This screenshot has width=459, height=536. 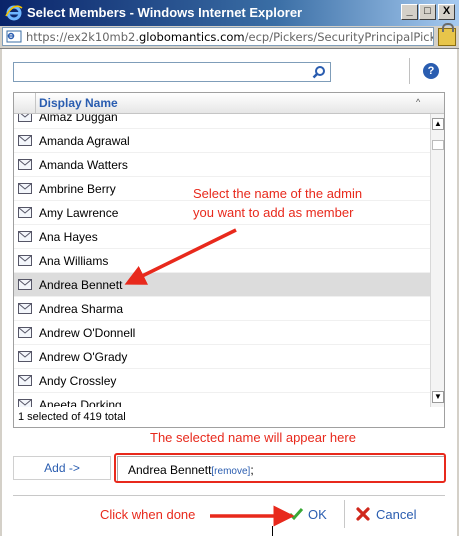 What do you see at coordinates (87, 333) in the screenshot?
I see `member-name: Andrew O'Donnell` at bounding box center [87, 333].